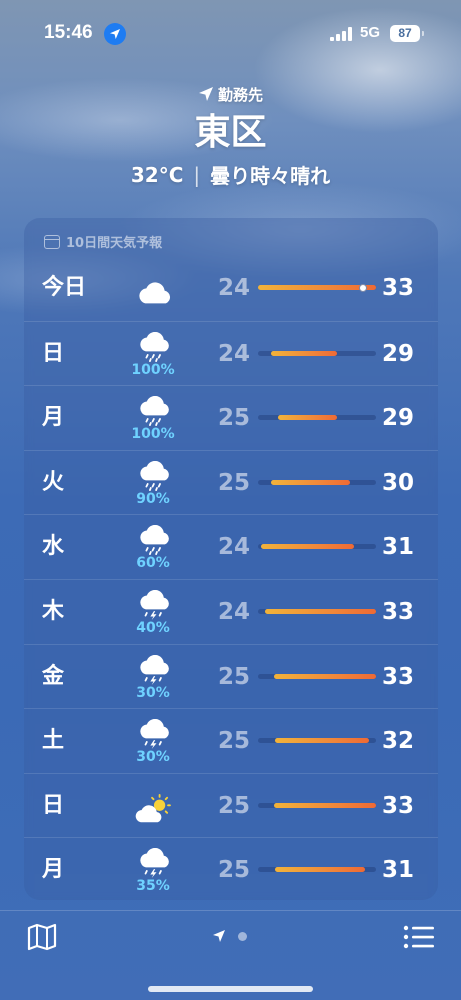 This screenshot has width=461, height=1000. Describe the element at coordinates (370, 32) in the screenshot. I see `network-type: 5G` at that location.